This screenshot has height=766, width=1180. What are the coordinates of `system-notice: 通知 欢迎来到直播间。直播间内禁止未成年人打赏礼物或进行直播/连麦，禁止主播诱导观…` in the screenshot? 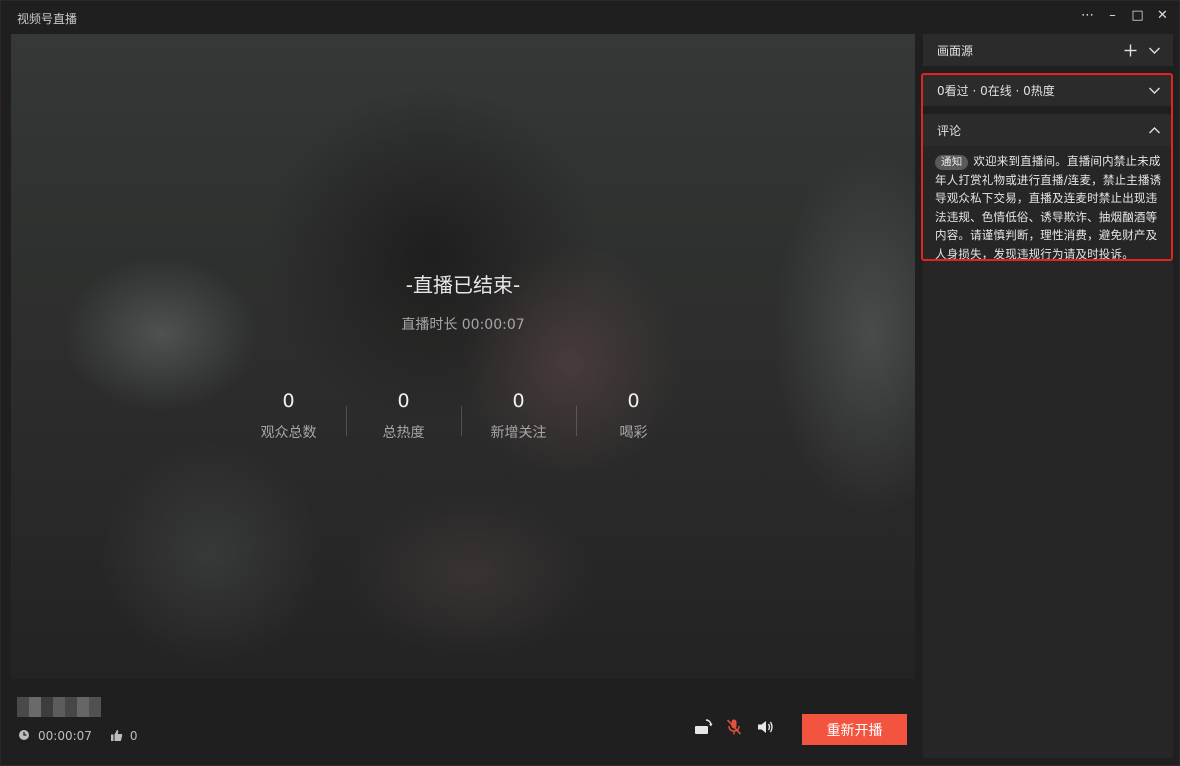 It's located at (1050, 207).